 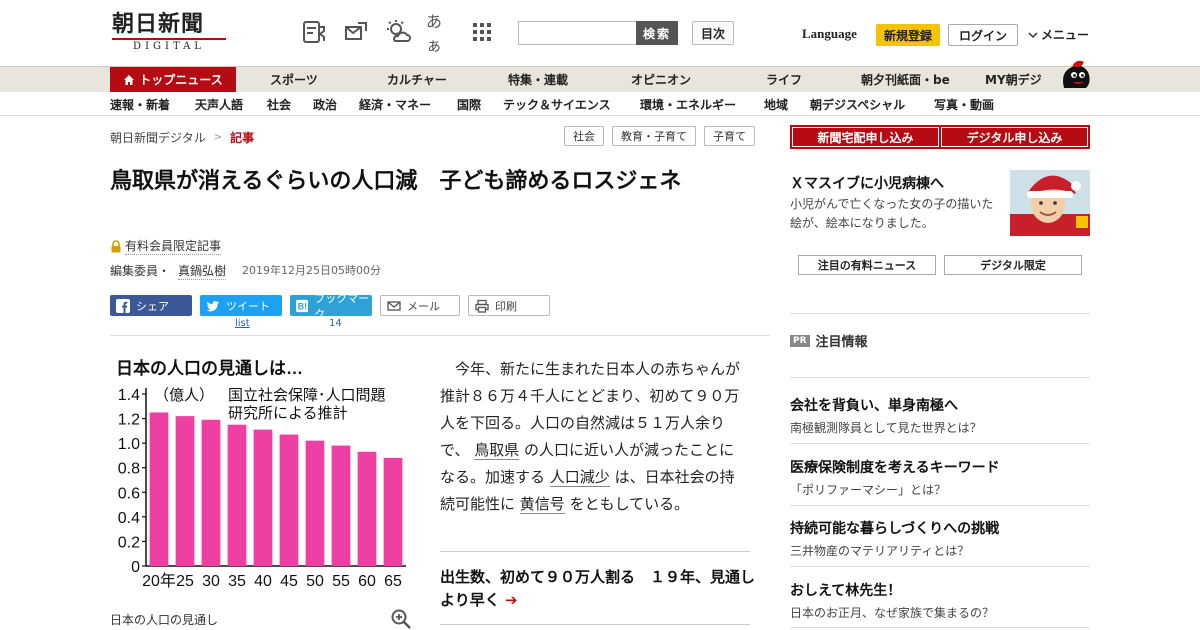 What do you see at coordinates (868, 490) in the screenshot?
I see `pr-item-description: 「ポリファーマシー」とは？` at bounding box center [868, 490].